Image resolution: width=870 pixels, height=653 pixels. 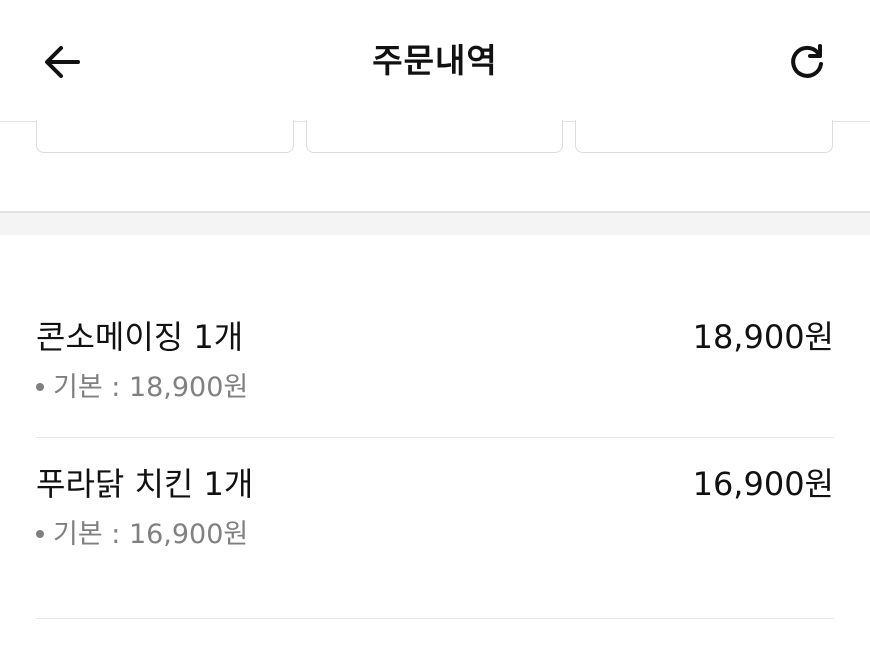 I want to click on item-option-text: 기본 : 18,900원, so click(x=151, y=387).